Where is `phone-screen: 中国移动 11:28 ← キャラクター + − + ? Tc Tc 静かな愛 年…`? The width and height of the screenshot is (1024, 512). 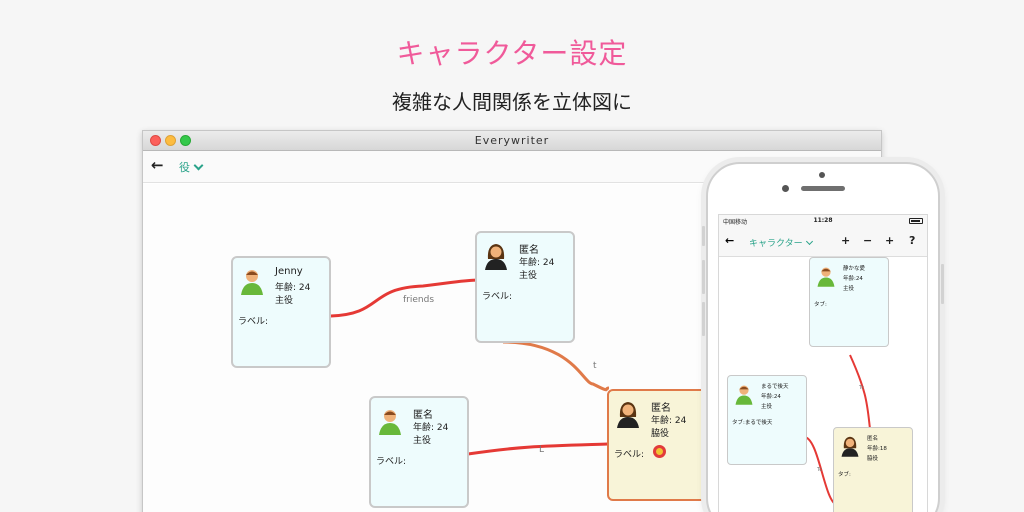 phone-screen: 中国移动 11:28 ← キャラクター + − + ? Tc Tc 静かな愛 年… is located at coordinates (823, 363).